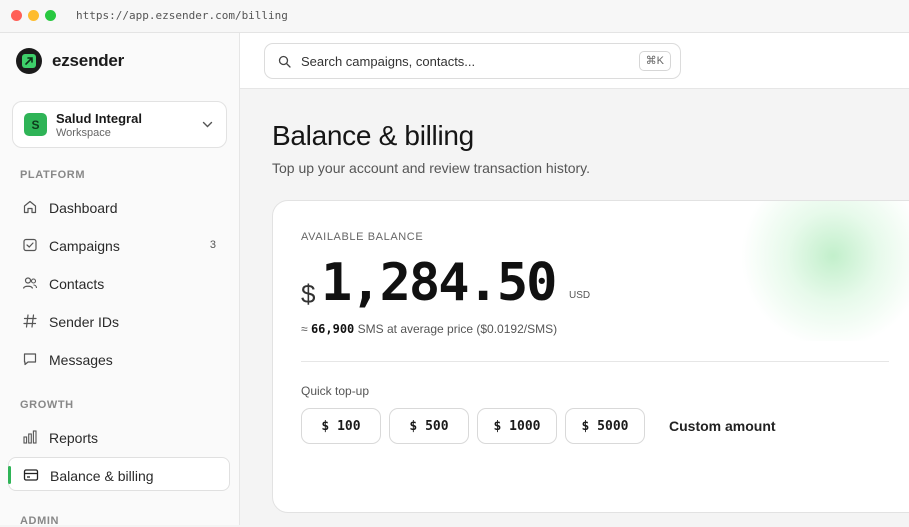 Image resolution: width=909 pixels, height=527 pixels. Describe the element at coordinates (16, 15) in the screenshot. I see `close-window-button` at that location.